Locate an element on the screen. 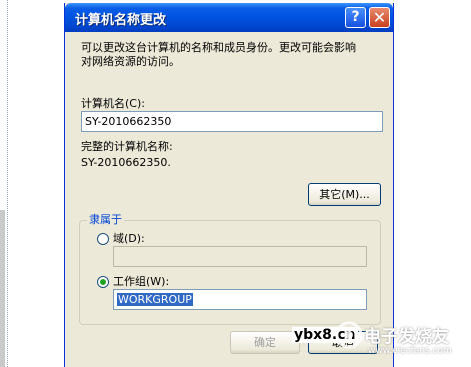 The width and height of the screenshot is (471, 367). full-name-label: 完整的计算机名称: is located at coordinates (127, 146).